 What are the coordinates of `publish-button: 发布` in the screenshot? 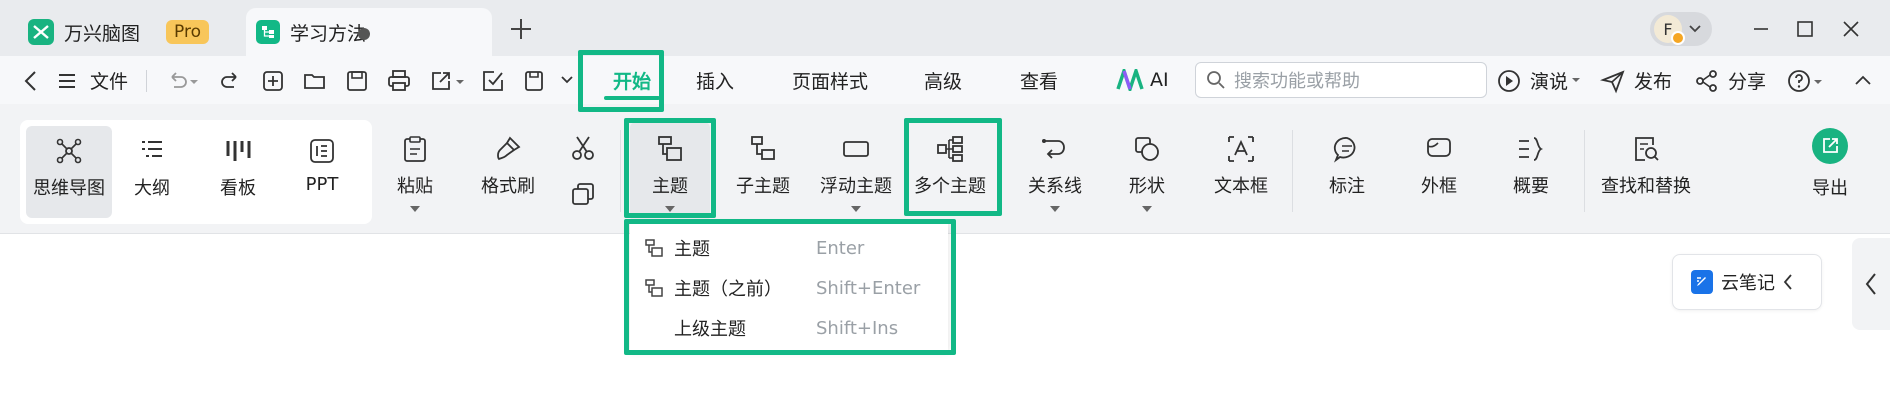 It's located at (1653, 80).